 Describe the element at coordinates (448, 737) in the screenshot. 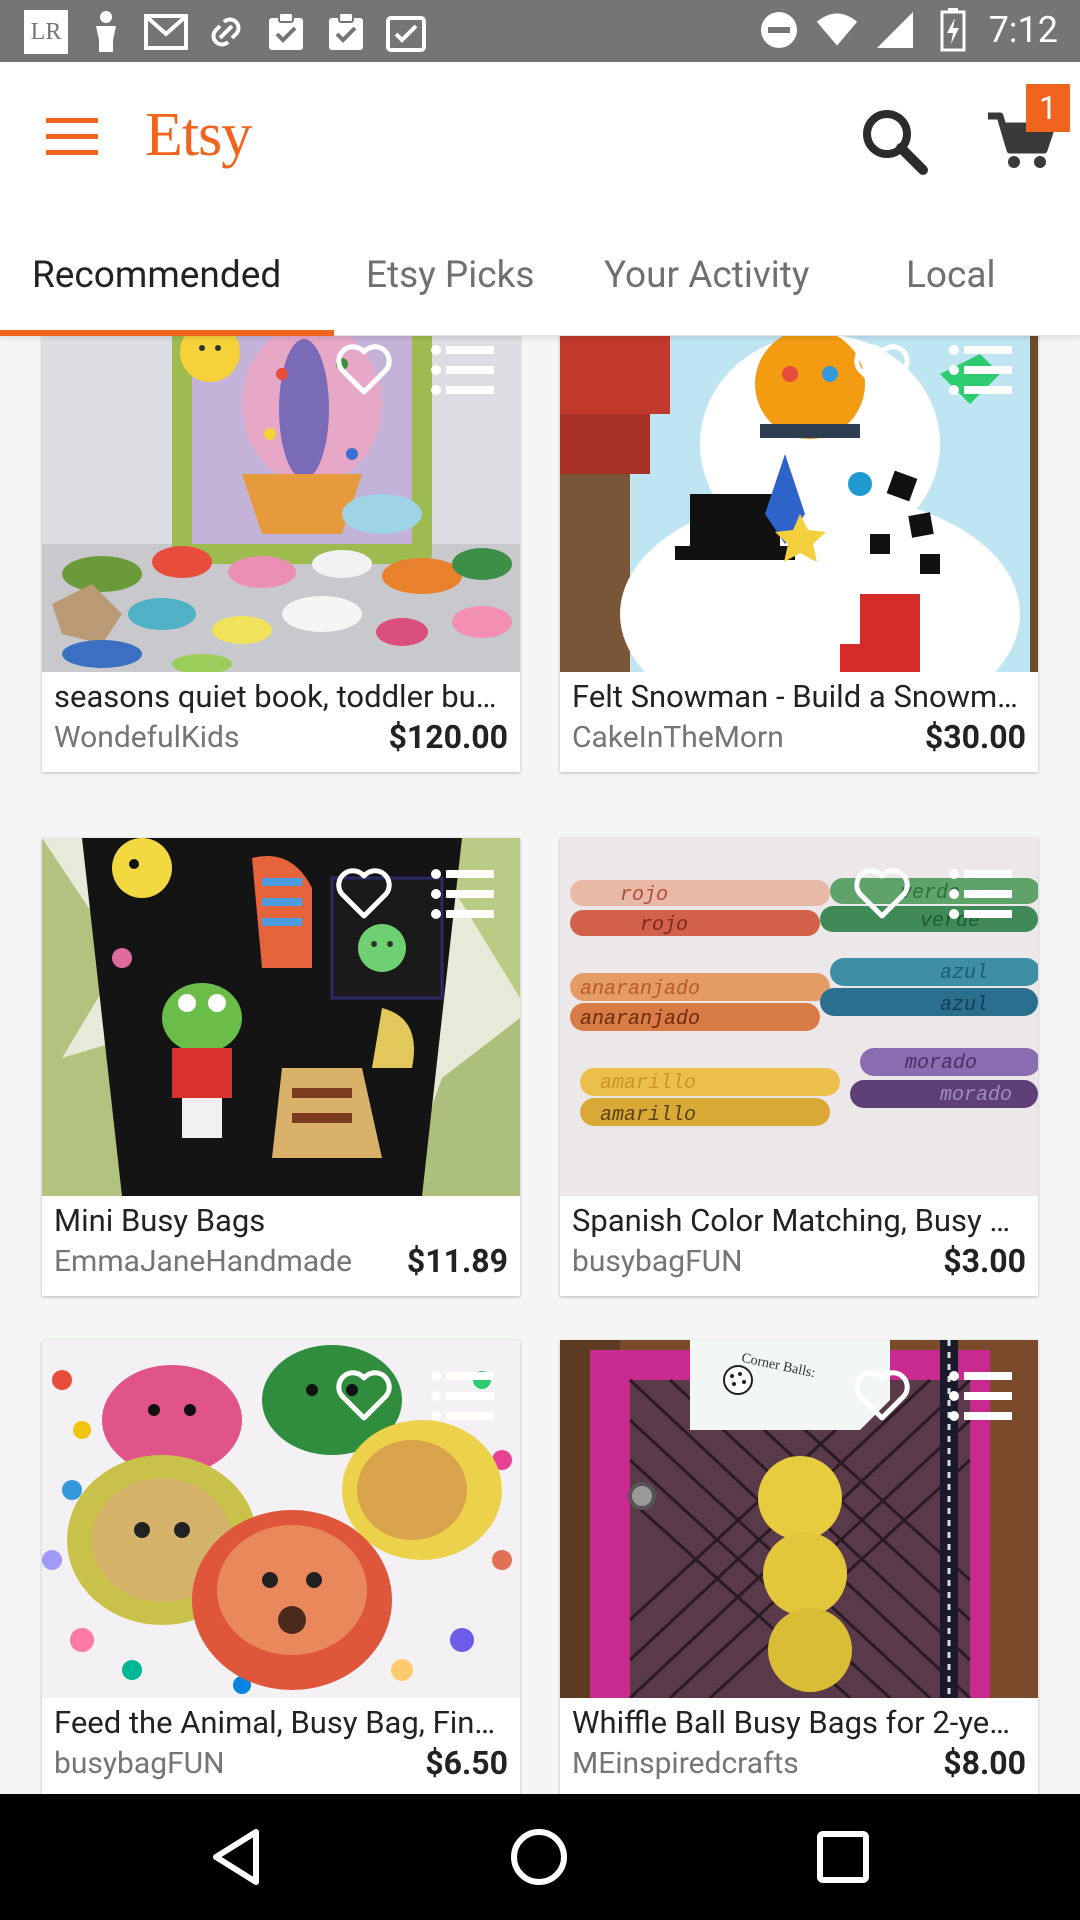

I see `listing-price: $120.00` at that location.